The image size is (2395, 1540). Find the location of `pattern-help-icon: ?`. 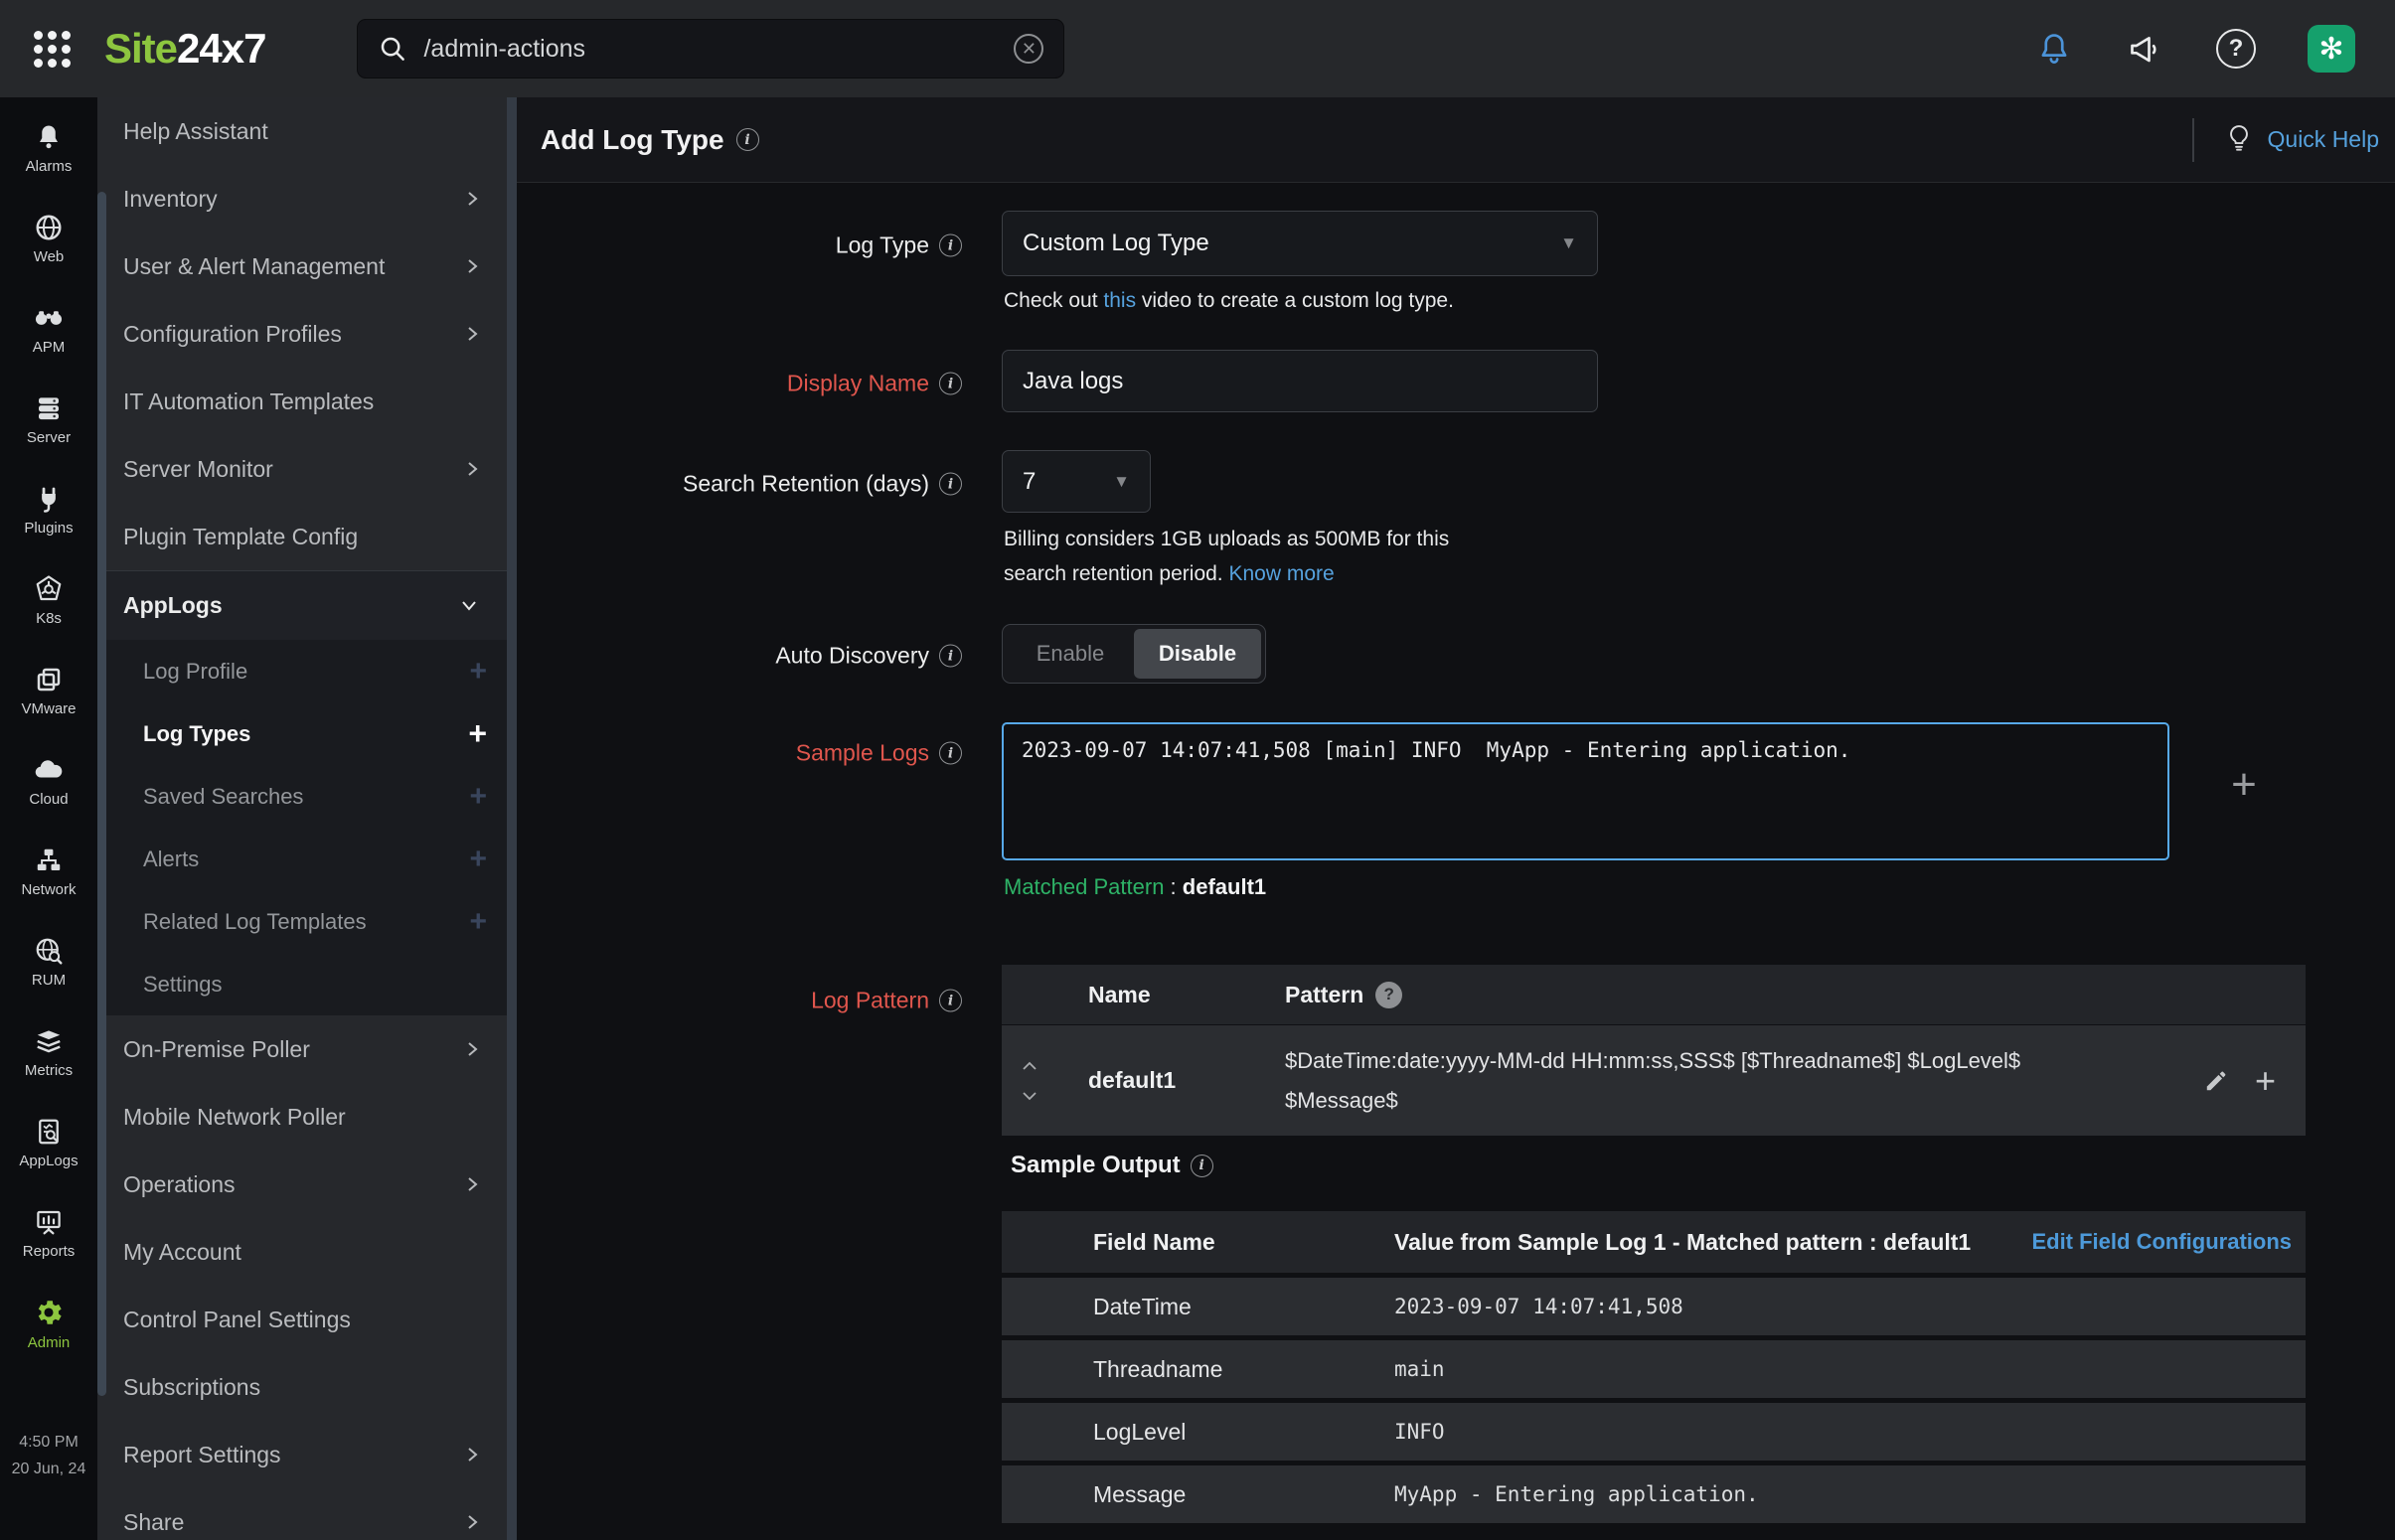

pattern-help-icon: ? is located at coordinates (1389, 995).